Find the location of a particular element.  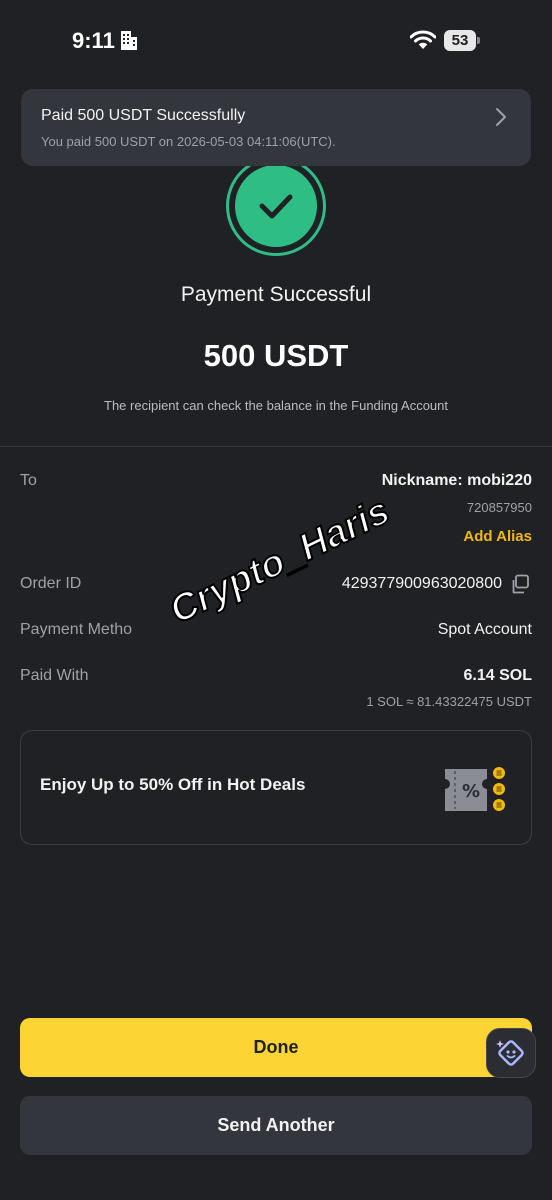

done-button: Done is located at coordinates (276, 1047).